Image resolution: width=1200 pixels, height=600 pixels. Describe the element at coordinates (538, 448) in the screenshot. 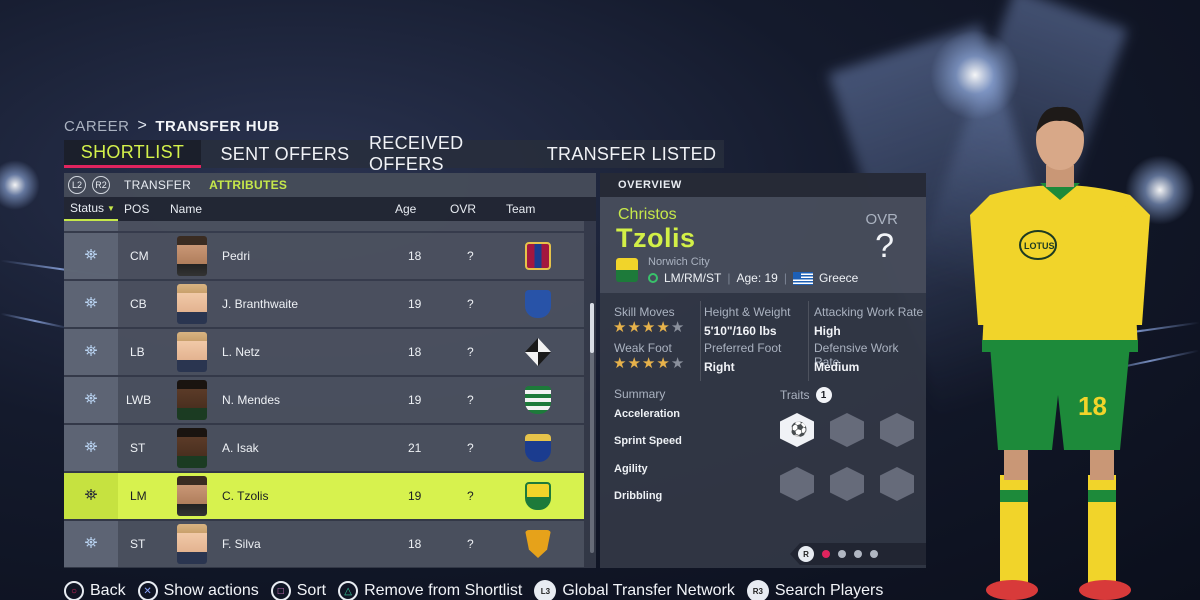

I see `real-sociedad-crest-icon` at that location.